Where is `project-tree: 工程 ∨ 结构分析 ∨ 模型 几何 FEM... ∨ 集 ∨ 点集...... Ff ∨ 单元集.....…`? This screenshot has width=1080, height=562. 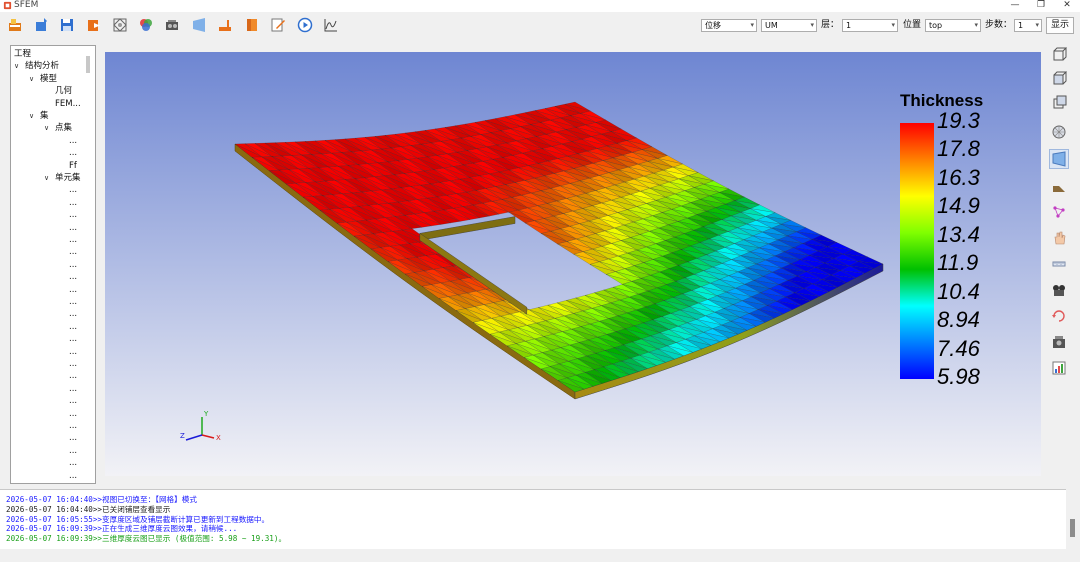
project-tree: 工程 ∨ 结构分析 ∨ 模型 几何 FEM... ∨ 集 ∨ 点集...... Ff ∨ 单元集.....… is located at coordinates (53, 264).